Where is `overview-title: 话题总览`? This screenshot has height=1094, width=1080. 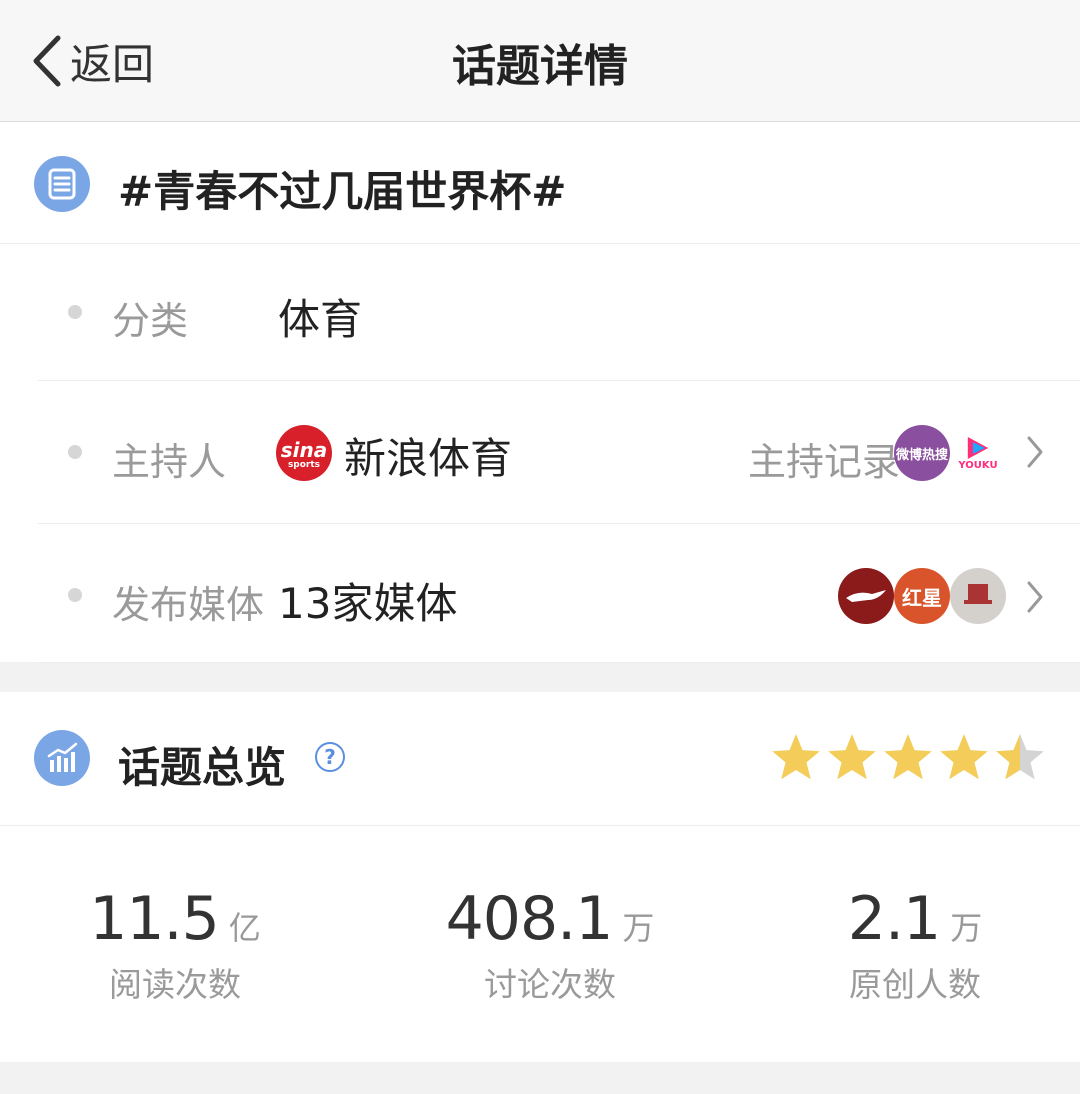
overview-title: 话题总览 is located at coordinates (202, 767).